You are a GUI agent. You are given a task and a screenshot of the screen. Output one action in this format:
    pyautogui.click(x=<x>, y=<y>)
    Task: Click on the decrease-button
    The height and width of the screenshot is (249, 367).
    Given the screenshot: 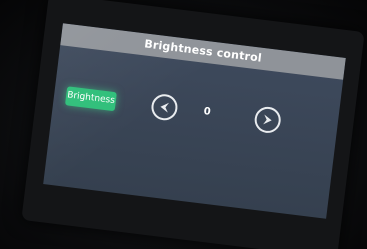 What is the action you would take?
    pyautogui.click(x=164, y=107)
    